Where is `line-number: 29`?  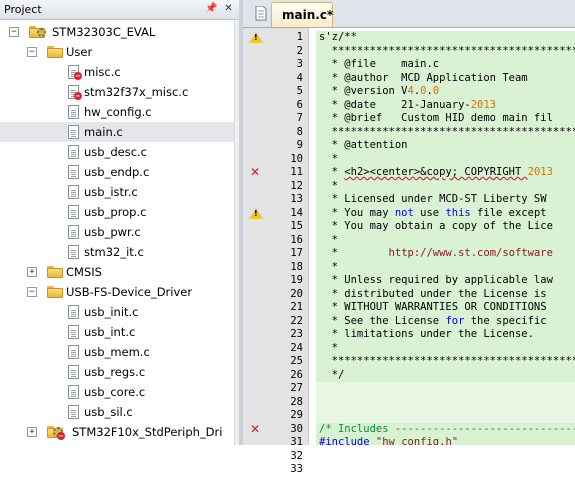
line-number: 29 is located at coordinates (296, 415).